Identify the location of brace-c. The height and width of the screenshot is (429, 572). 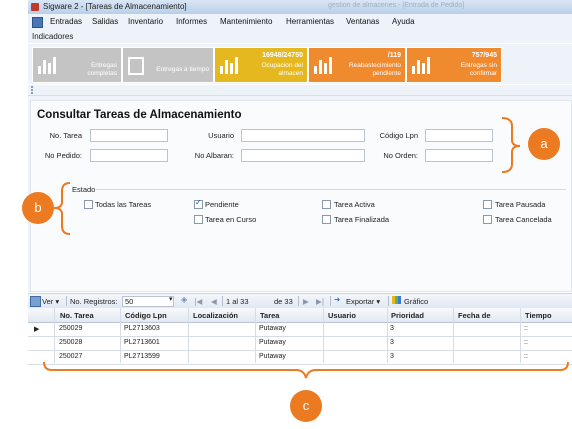
(306, 370).